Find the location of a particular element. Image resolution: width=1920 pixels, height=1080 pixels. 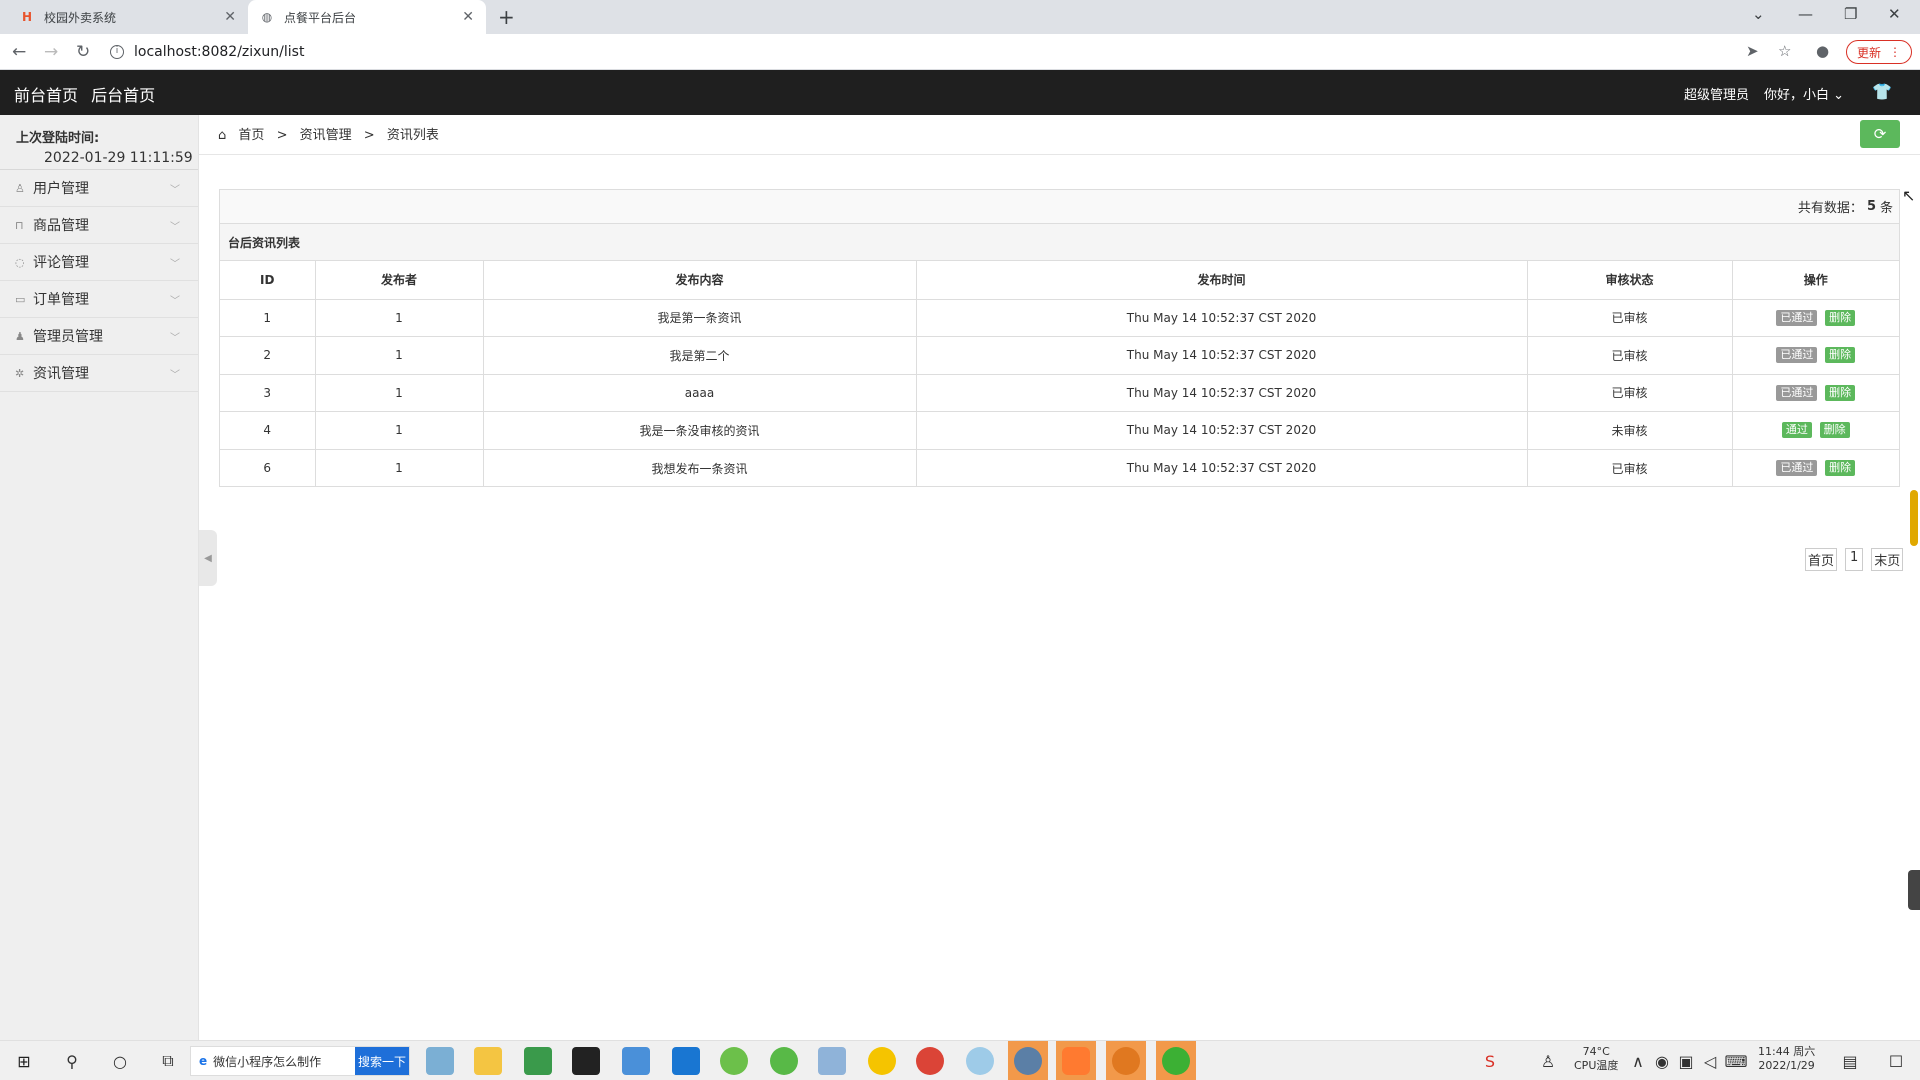

sidebar-collapse-handle: ◀ is located at coordinates (208, 558).